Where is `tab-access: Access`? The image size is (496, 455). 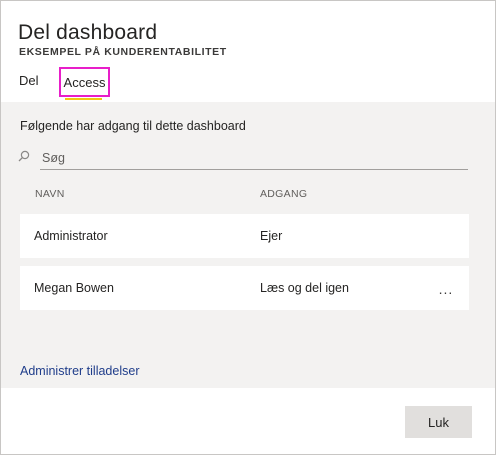 tab-access: Access is located at coordinates (84, 82).